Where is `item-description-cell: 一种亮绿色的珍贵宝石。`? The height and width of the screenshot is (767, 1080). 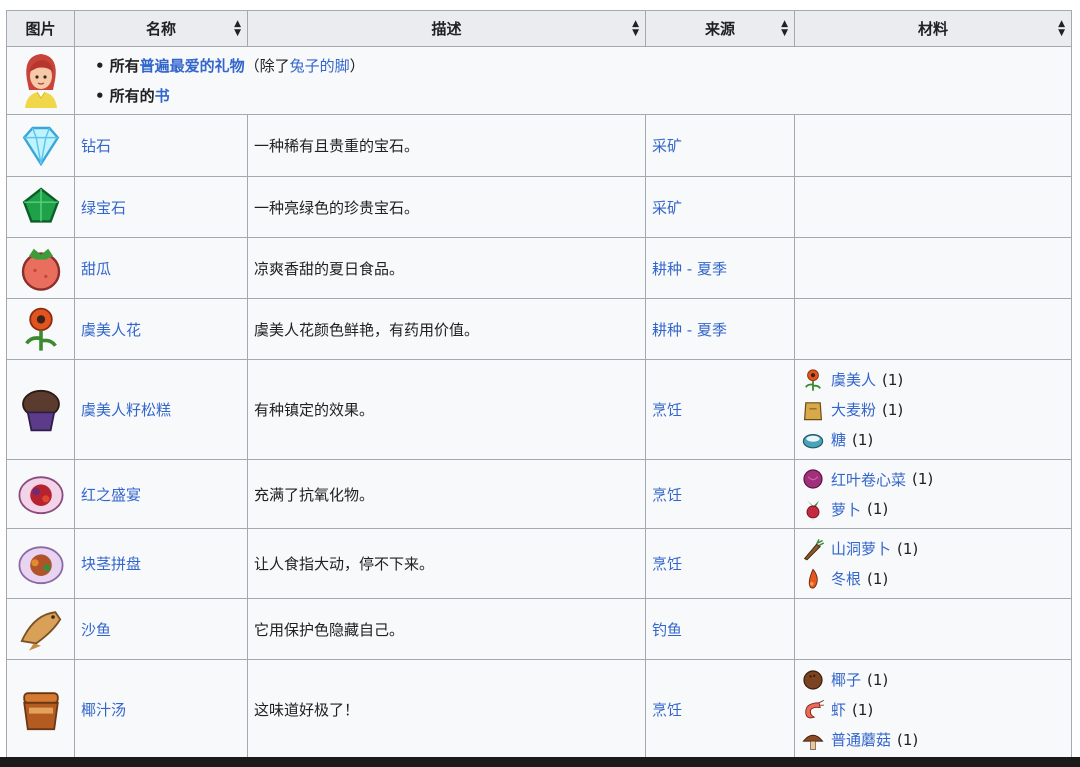
item-description-cell: 一种亮绿色的珍贵宝石。 is located at coordinates (446, 207).